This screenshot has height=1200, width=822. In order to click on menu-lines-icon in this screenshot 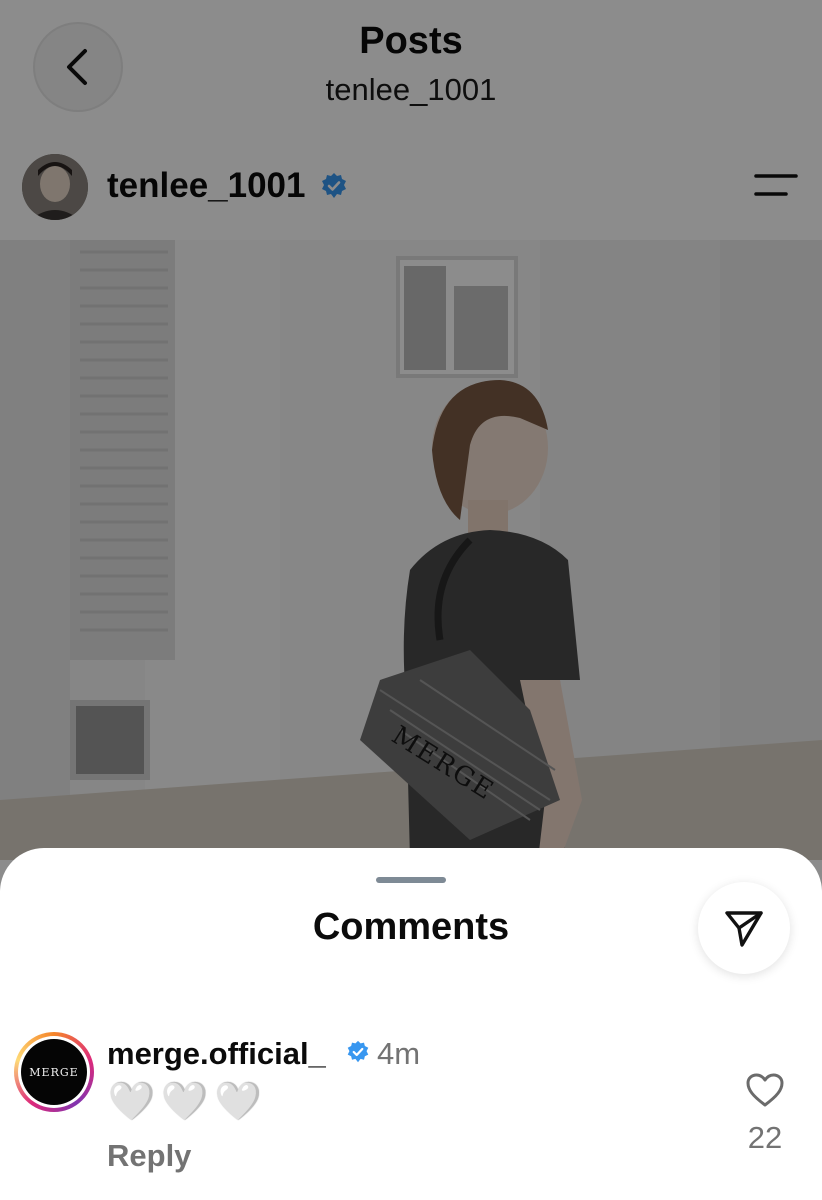, I will do `click(776, 185)`.